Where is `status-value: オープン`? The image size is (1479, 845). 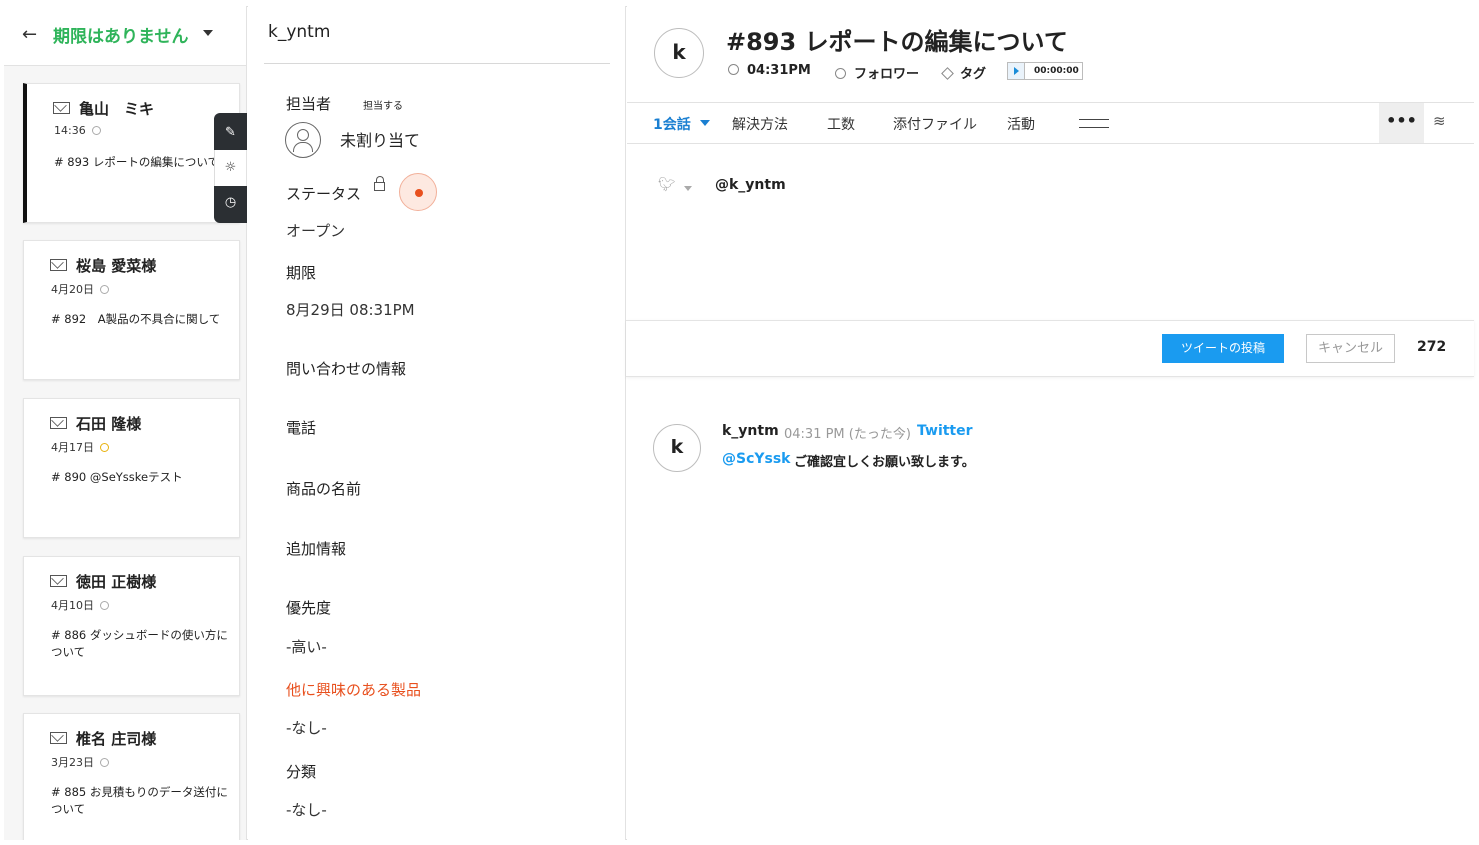
status-value: オープン is located at coordinates (315, 230).